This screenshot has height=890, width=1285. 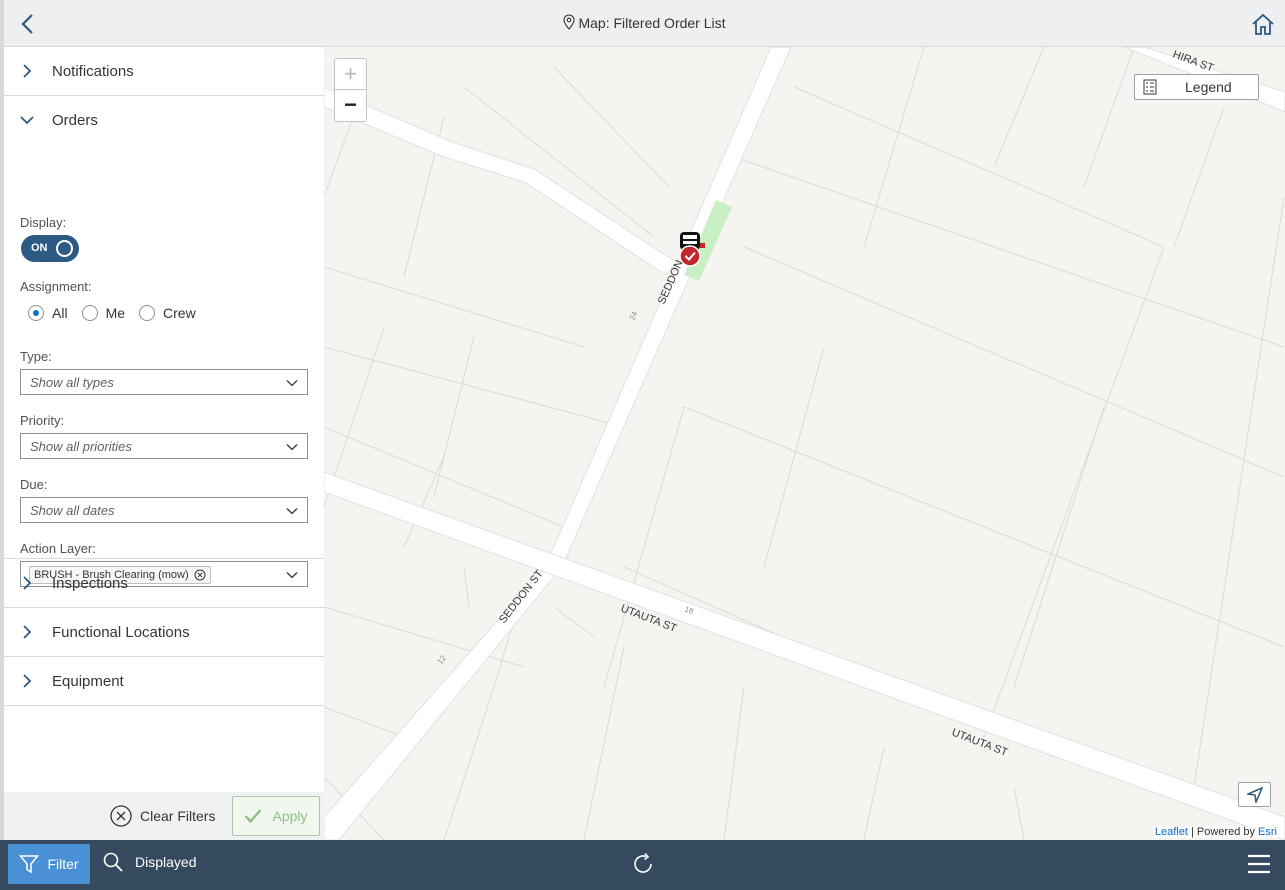 I want to click on assignment-radio-crew-label: Crew, so click(x=179, y=313).